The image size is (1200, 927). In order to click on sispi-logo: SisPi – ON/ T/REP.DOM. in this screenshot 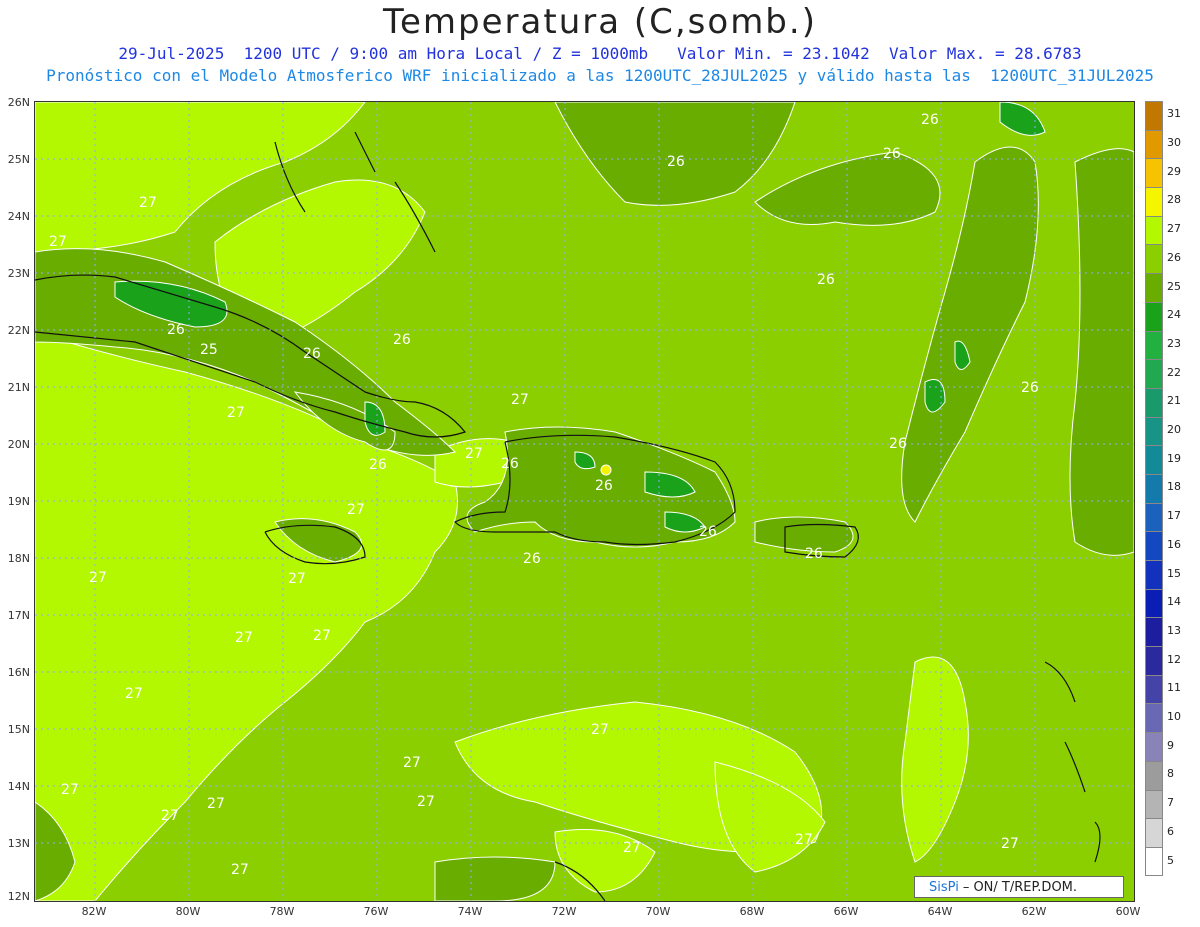, I will do `click(1019, 887)`.